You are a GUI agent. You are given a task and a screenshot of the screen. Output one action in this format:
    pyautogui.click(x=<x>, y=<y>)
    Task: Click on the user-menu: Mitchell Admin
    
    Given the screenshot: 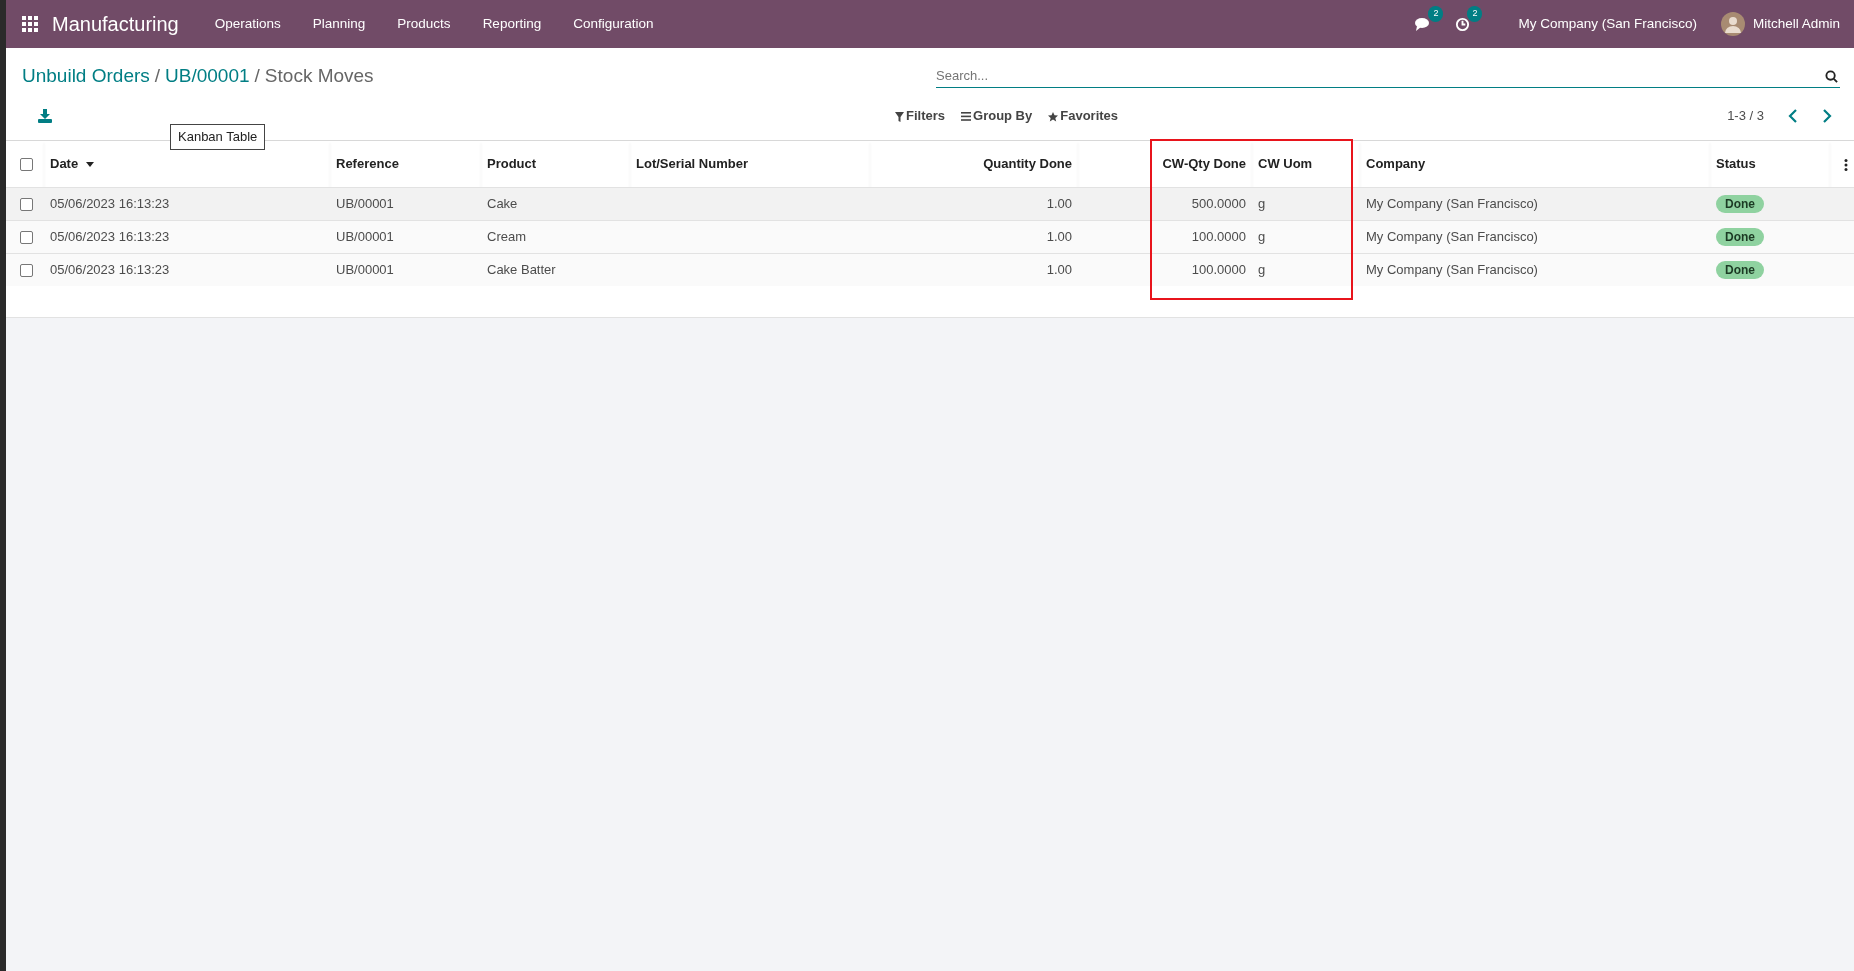 What is the action you would take?
    pyautogui.click(x=1796, y=24)
    